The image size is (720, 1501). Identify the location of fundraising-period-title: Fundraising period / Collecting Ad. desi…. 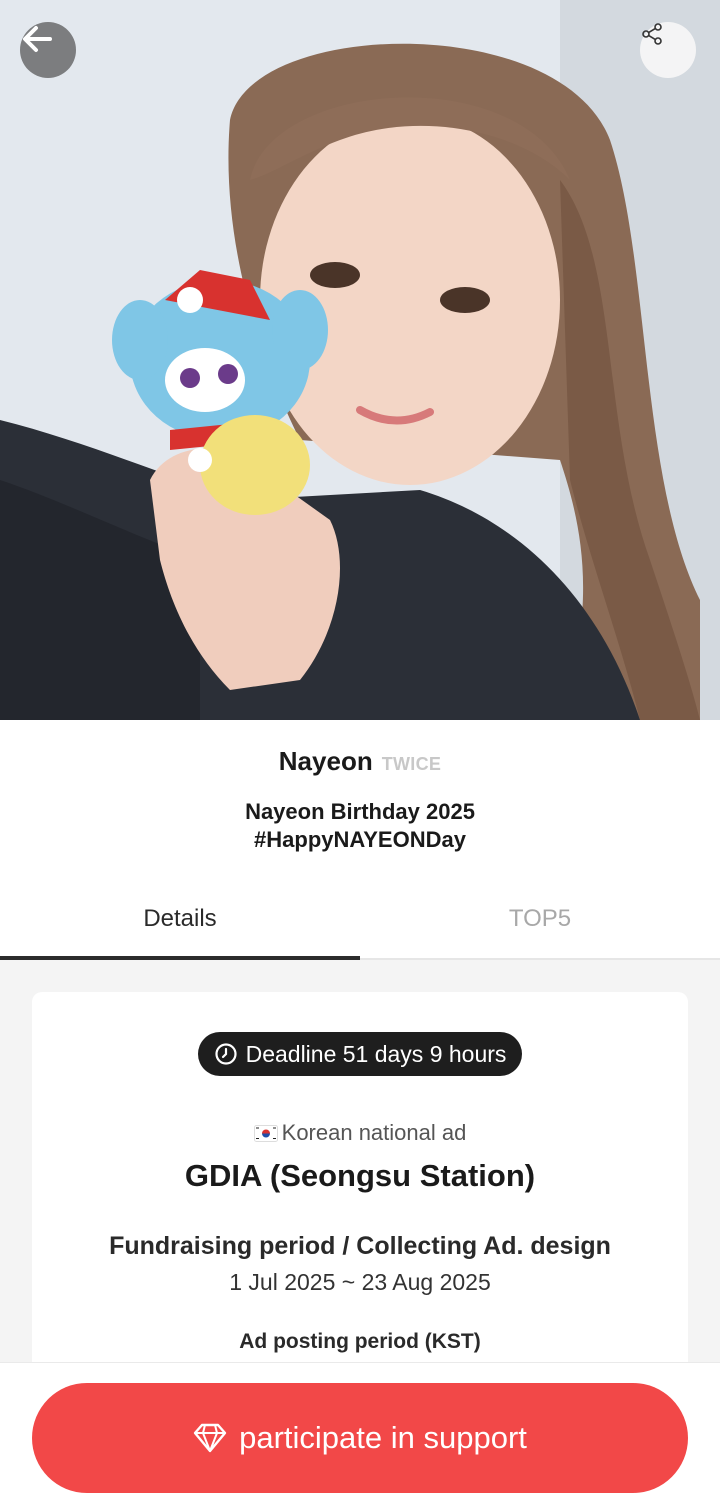
(360, 1246).